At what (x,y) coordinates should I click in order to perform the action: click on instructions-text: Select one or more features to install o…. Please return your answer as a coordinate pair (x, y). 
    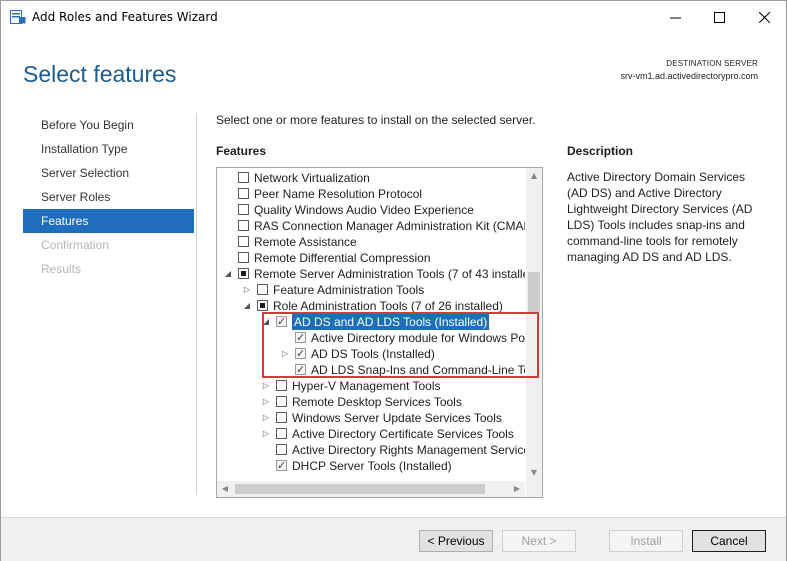
    Looking at the image, I should click on (376, 120).